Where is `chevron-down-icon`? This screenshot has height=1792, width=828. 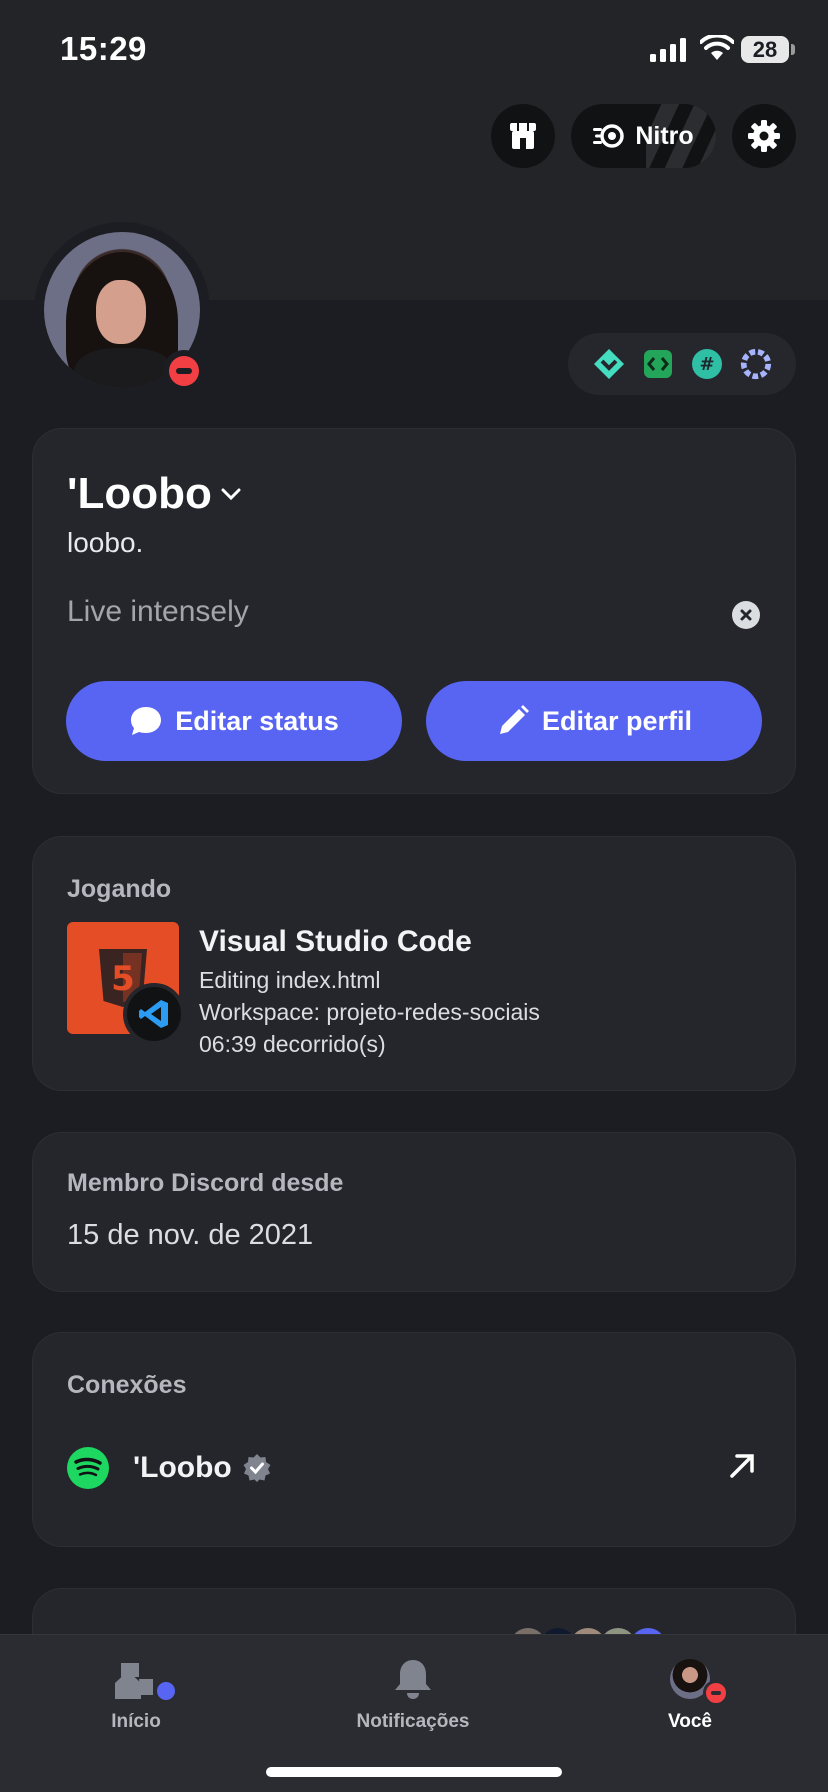 chevron-down-icon is located at coordinates (231, 494).